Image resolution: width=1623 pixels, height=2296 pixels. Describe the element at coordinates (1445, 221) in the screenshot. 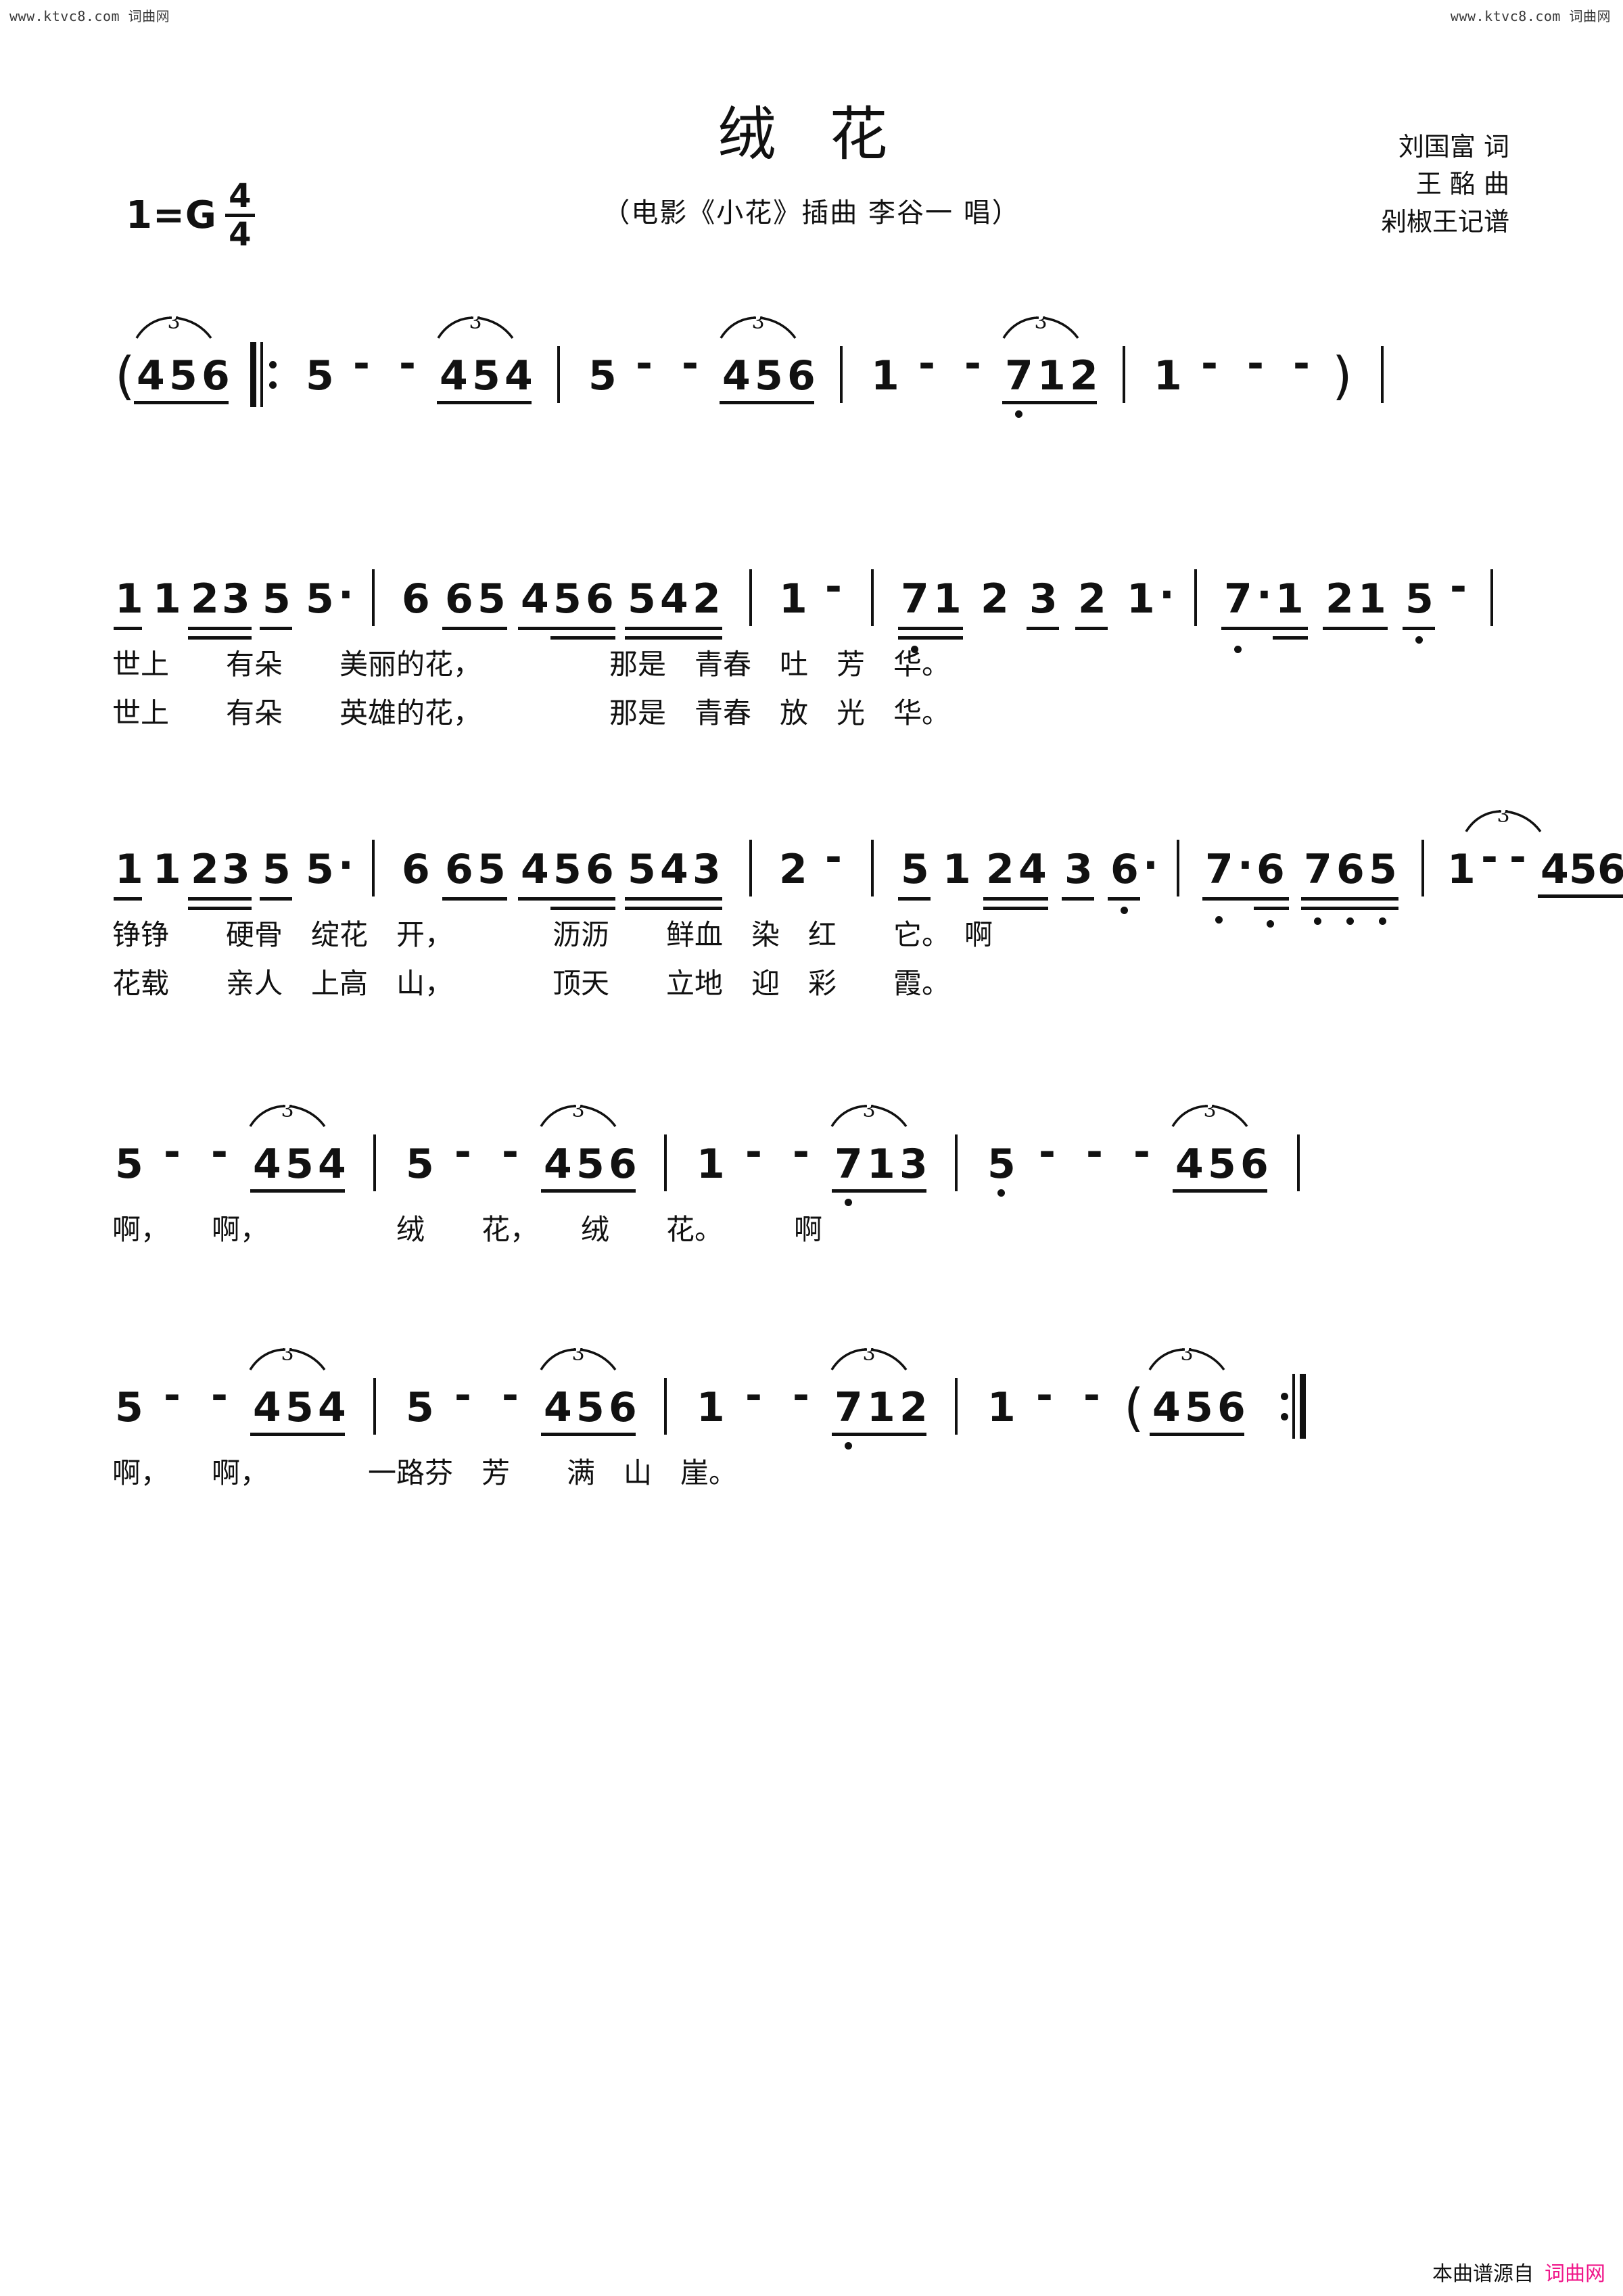

I see `credit-transcriber: 剁椒王记谱` at that location.